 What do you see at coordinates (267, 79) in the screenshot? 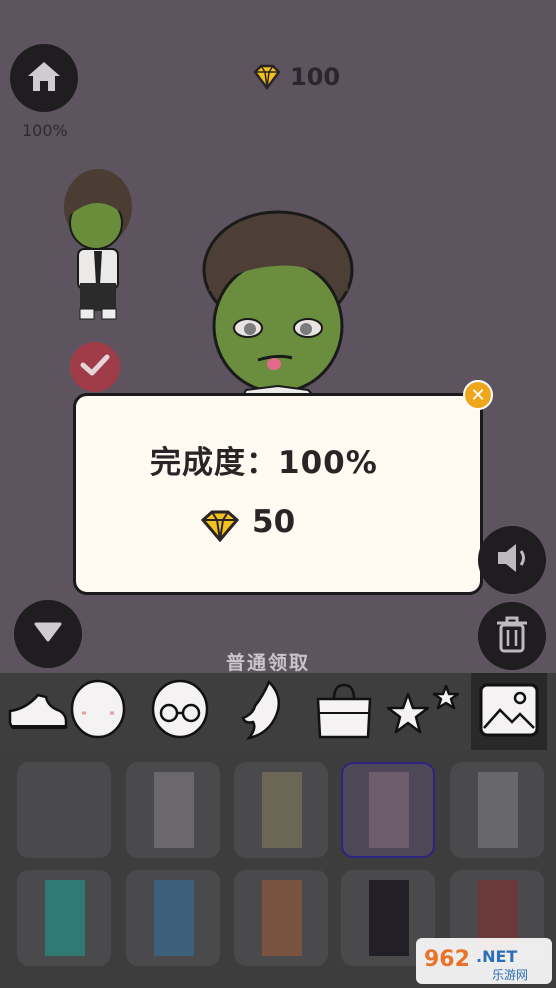
I see `gem-icon` at bounding box center [267, 79].